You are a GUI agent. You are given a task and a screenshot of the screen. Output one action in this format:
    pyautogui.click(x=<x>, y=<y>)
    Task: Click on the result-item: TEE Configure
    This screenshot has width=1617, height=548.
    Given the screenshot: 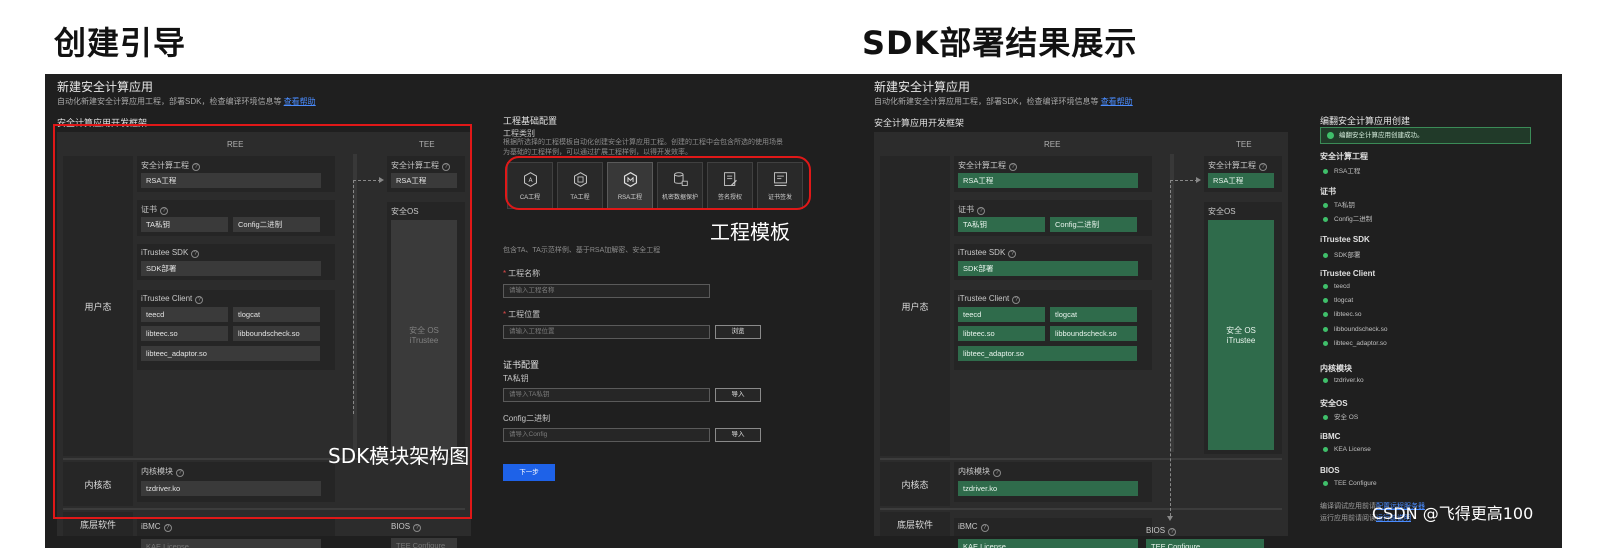 What is the action you would take?
    pyautogui.click(x=1350, y=483)
    